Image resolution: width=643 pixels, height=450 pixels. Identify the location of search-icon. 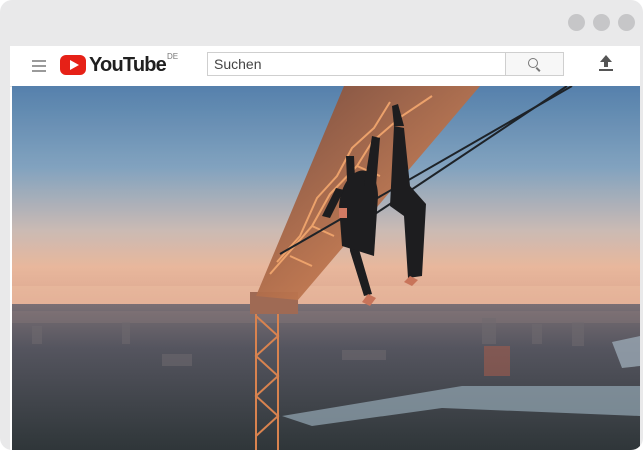
(533, 63).